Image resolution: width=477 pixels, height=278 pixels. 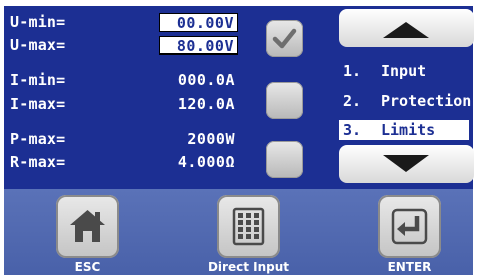 I want to click on menu-item-label: Input, so click(x=404, y=71).